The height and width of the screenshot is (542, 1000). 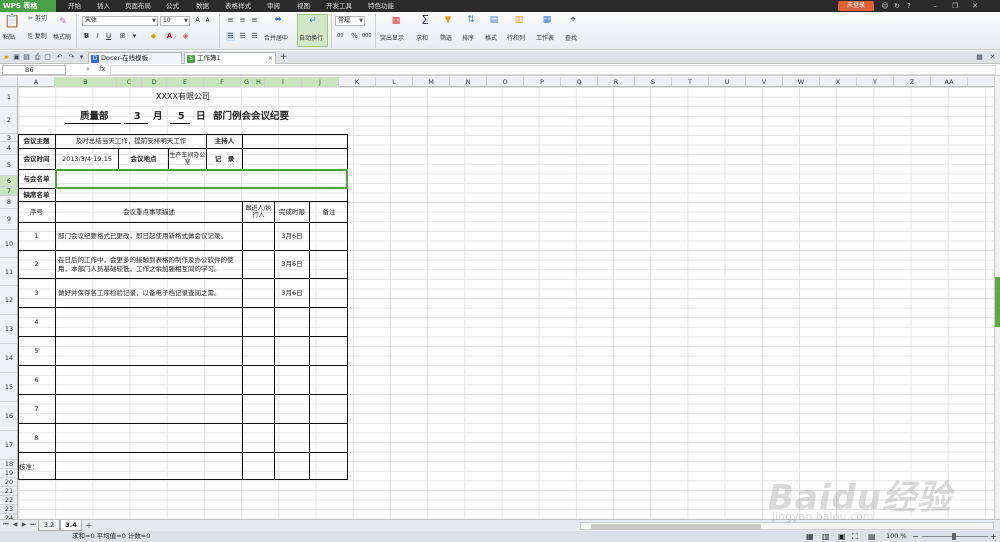 What do you see at coordinates (242, 20) in the screenshot?
I see `align-middle-icon: ≡` at bounding box center [242, 20].